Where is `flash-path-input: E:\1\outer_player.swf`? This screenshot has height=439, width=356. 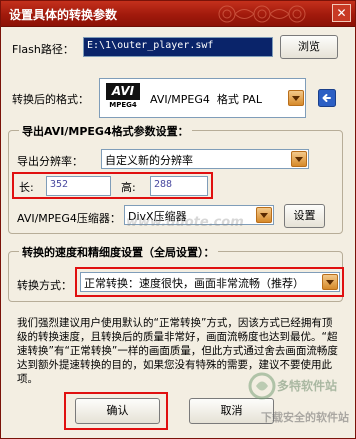 flash-path-input: E:\1\outer_player.swf is located at coordinates (178, 47).